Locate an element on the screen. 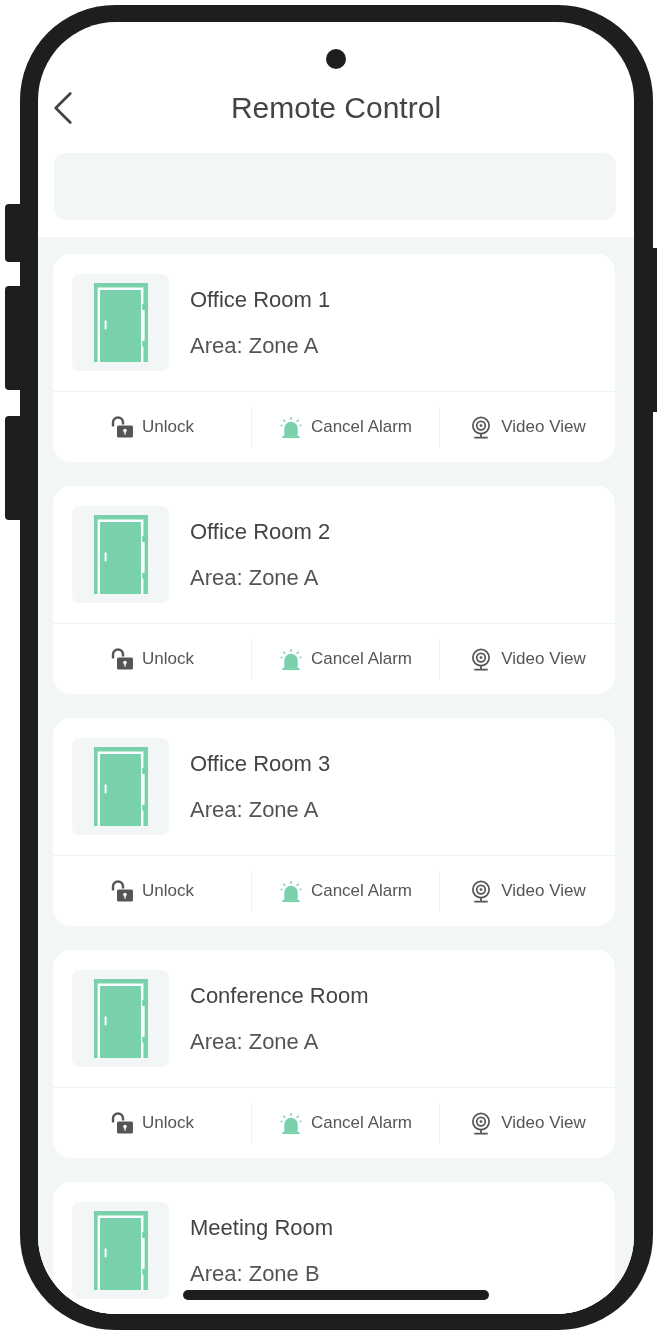 The height and width of the screenshot is (1334, 657). room-name: Meeting Room is located at coordinates (262, 1227).